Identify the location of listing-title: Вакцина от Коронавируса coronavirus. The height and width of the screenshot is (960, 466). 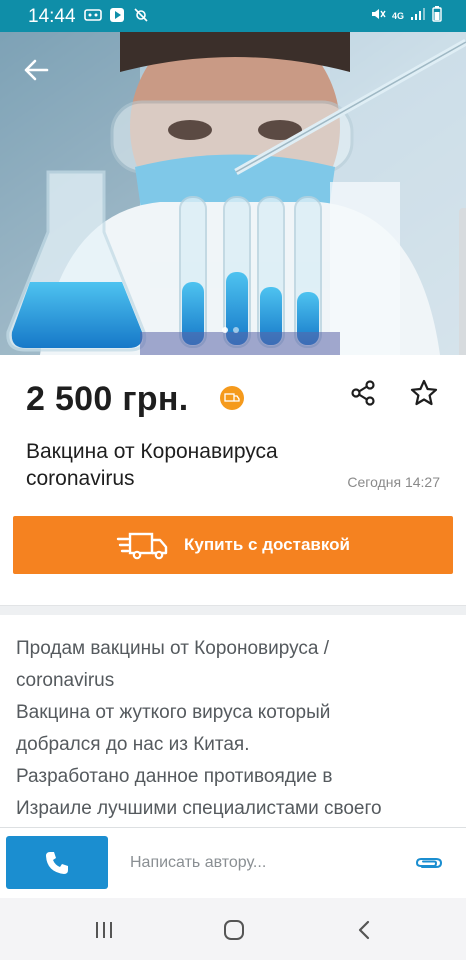
(152, 465).